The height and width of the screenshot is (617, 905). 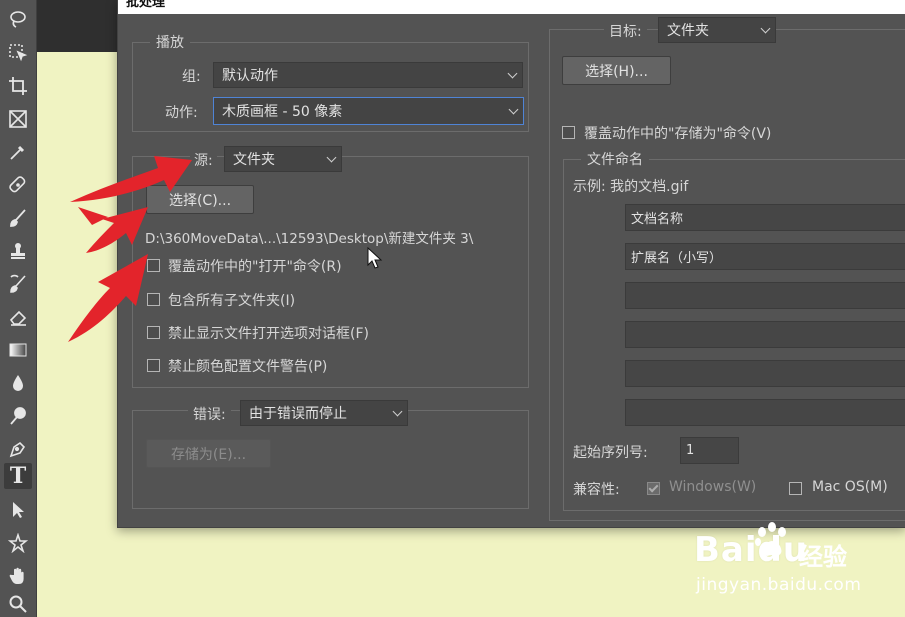 What do you see at coordinates (250, 76) in the screenshot?
I see `set-select-value: 默认动作` at bounding box center [250, 76].